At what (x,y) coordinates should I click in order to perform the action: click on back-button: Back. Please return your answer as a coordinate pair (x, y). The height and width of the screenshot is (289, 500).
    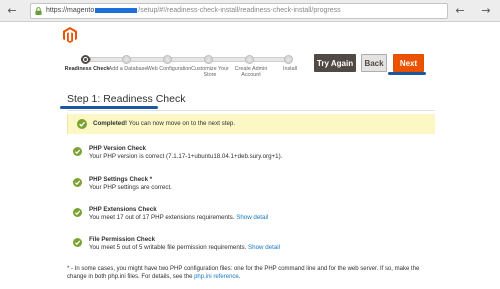
    Looking at the image, I should click on (374, 63).